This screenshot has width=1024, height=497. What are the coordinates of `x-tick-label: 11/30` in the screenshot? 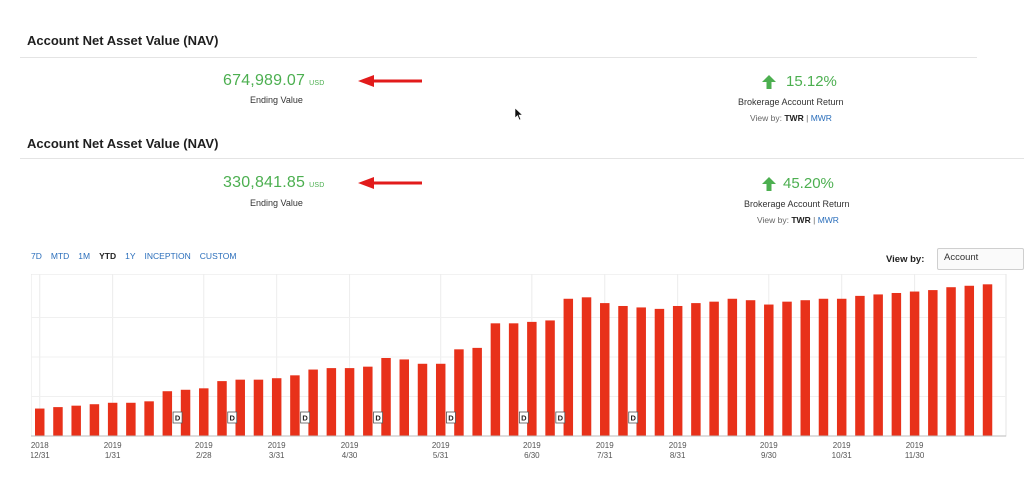 It's located at (915, 455).